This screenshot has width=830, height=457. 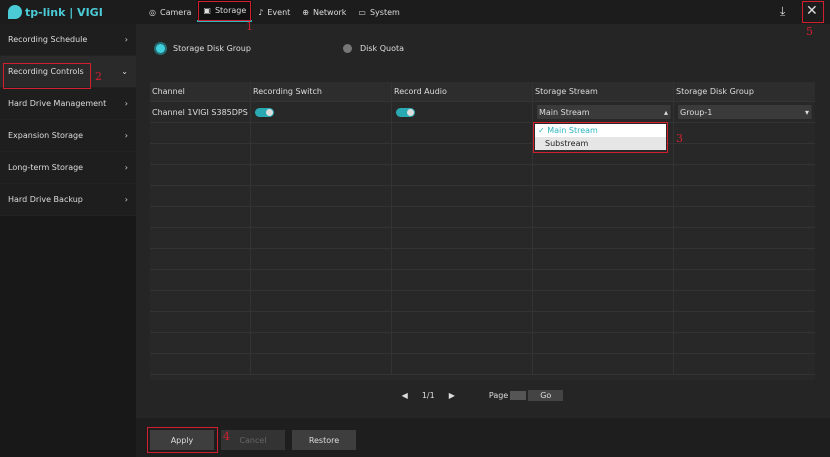 What do you see at coordinates (665, 112) in the screenshot?
I see `caret-up-icon: ▴` at bounding box center [665, 112].